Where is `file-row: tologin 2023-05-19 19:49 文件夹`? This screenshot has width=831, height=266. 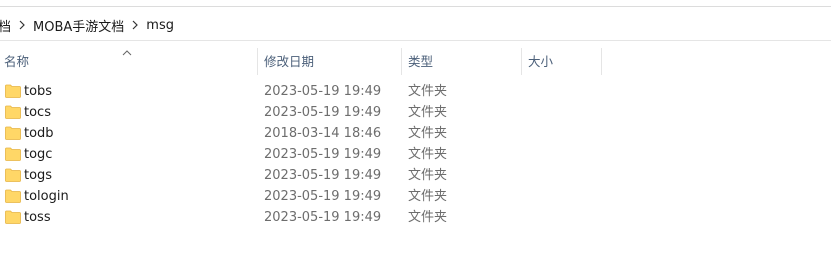 file-row: tologin 2023-05-19 19:49 文件夹 is located at coordinates (415, 196).